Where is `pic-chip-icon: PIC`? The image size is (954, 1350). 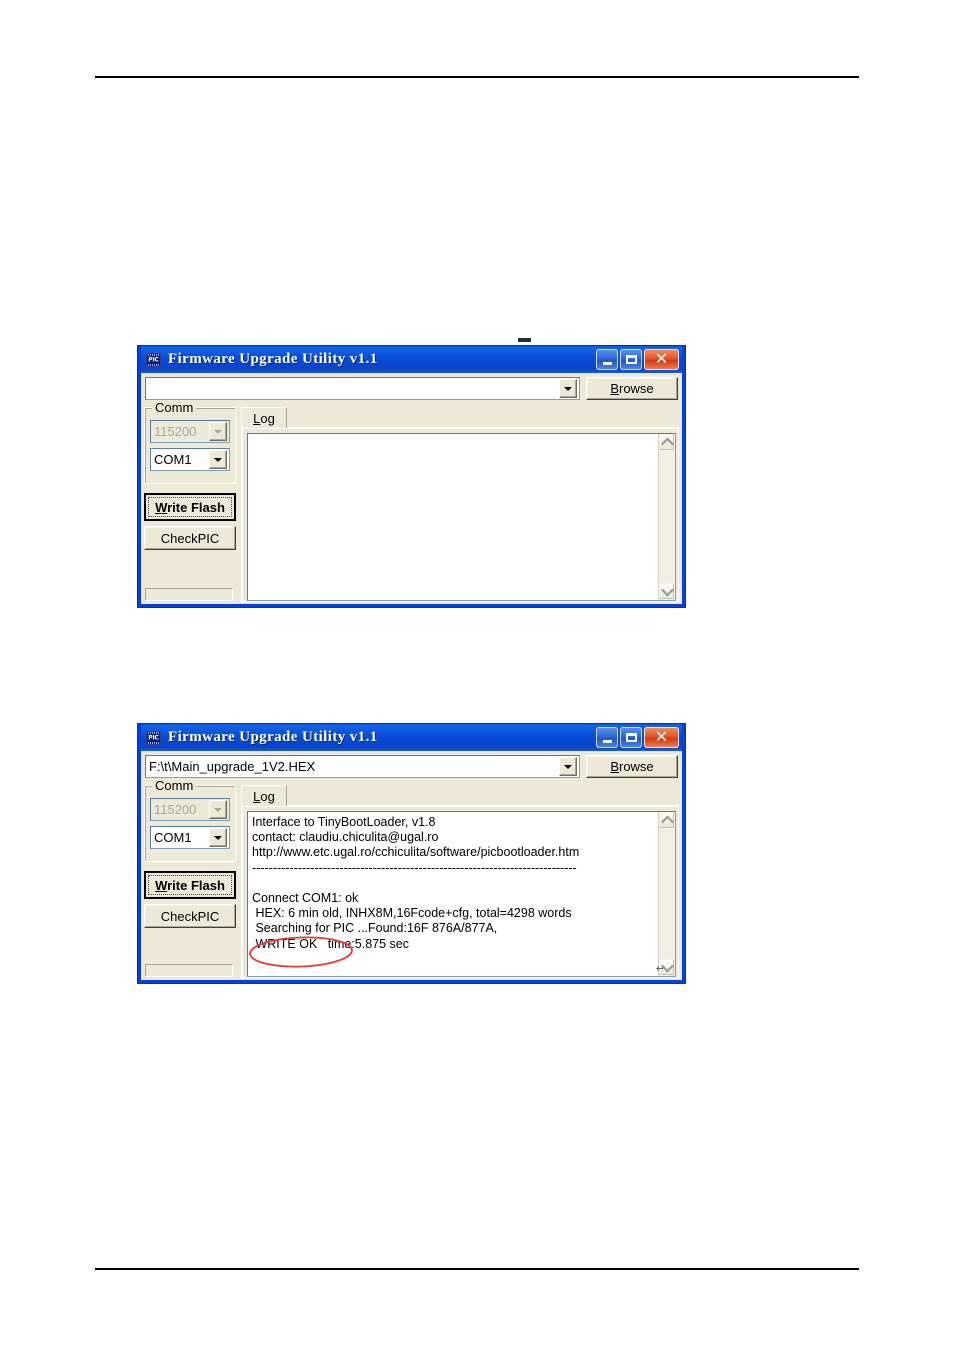
pic-chip-icon: PIC is located at coordinates (153, 737).